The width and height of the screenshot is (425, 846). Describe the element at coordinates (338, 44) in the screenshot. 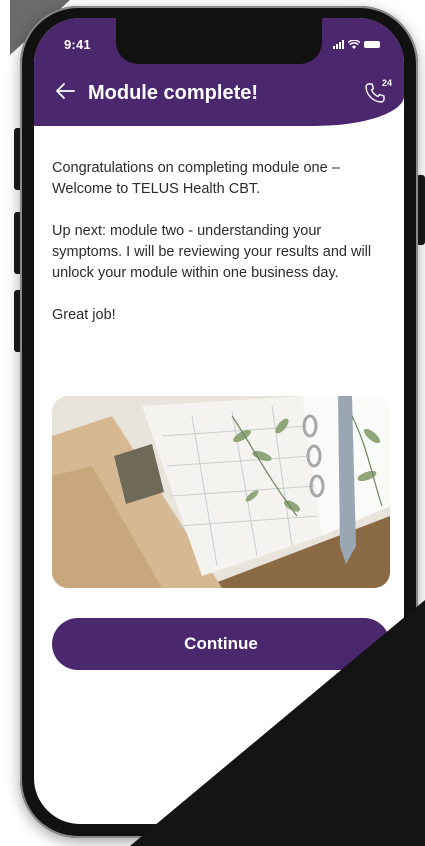

I see `signal-icon` at that location.